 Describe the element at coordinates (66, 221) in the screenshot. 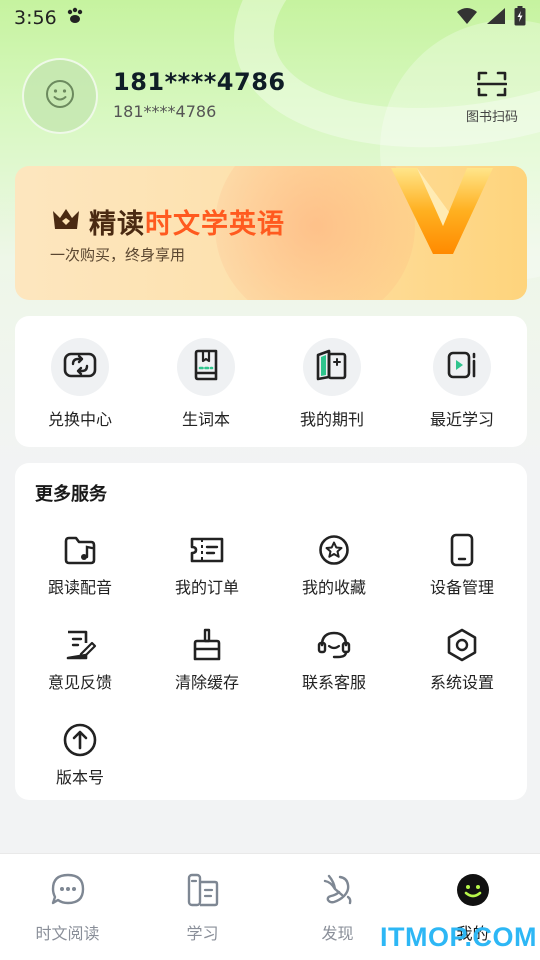

I see `crown-icon` at that location.